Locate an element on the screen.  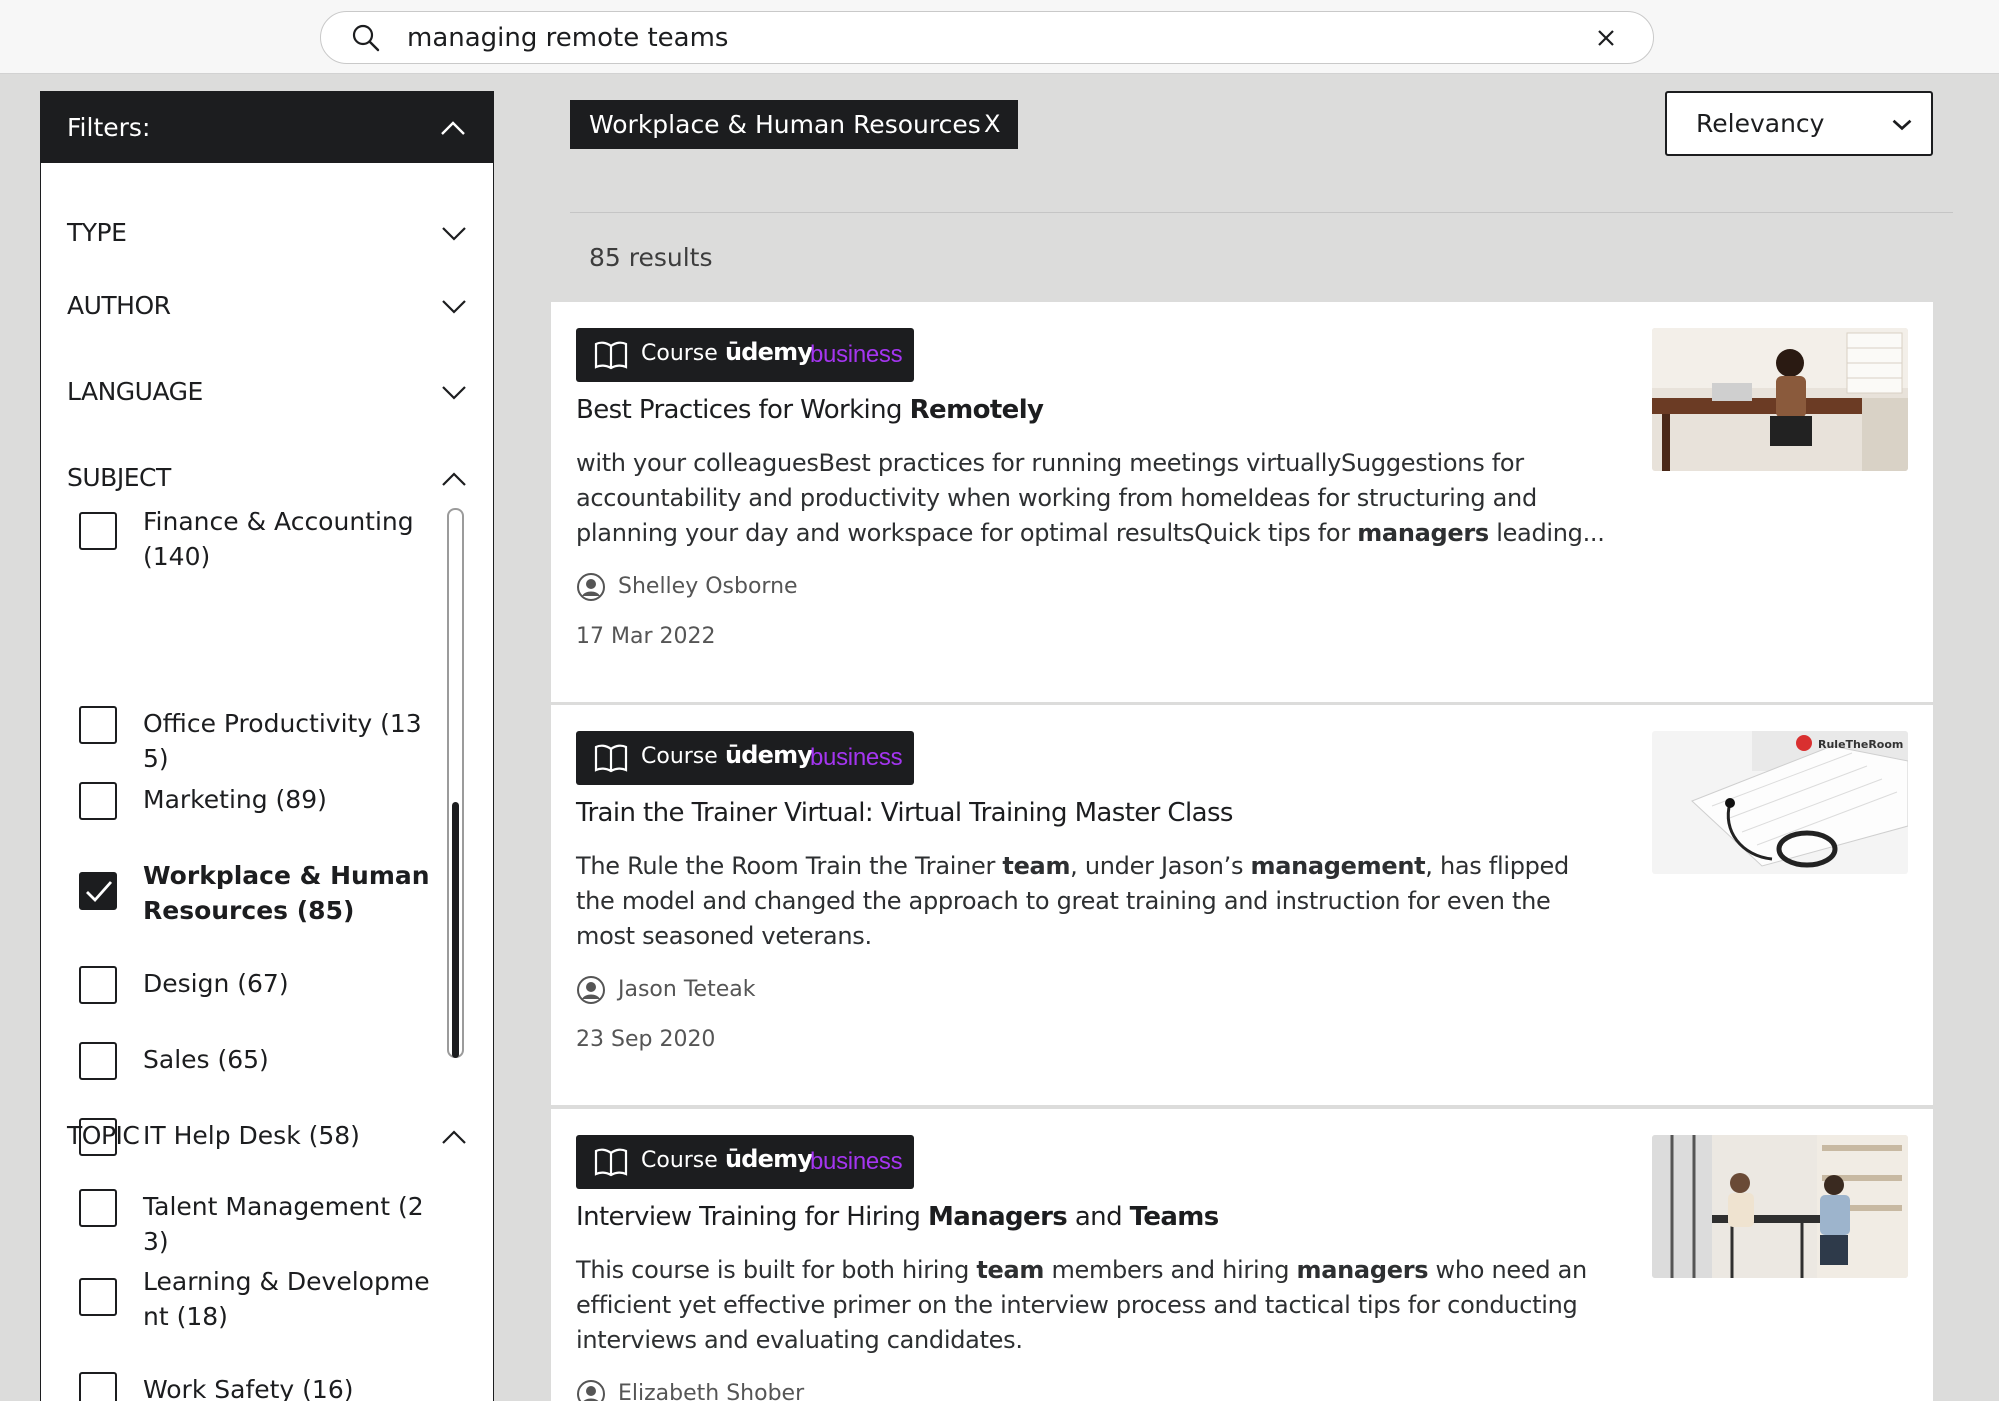
facet-author: AUTHOR is located at coordinates (267, 305).